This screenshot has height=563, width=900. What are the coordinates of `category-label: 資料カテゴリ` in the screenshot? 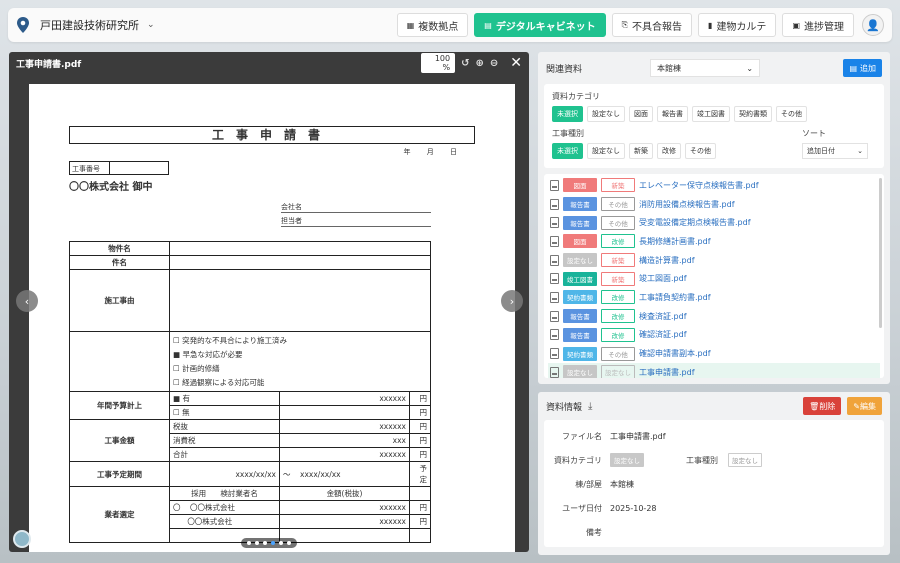 It's located at (578, 460).